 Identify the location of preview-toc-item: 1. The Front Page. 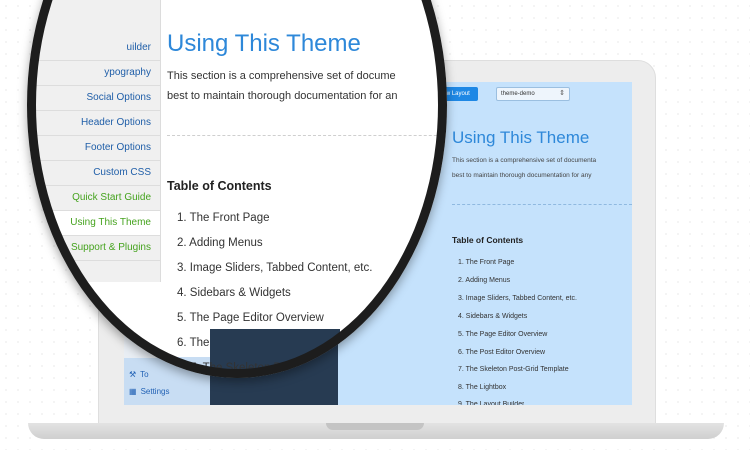
(486, 262).